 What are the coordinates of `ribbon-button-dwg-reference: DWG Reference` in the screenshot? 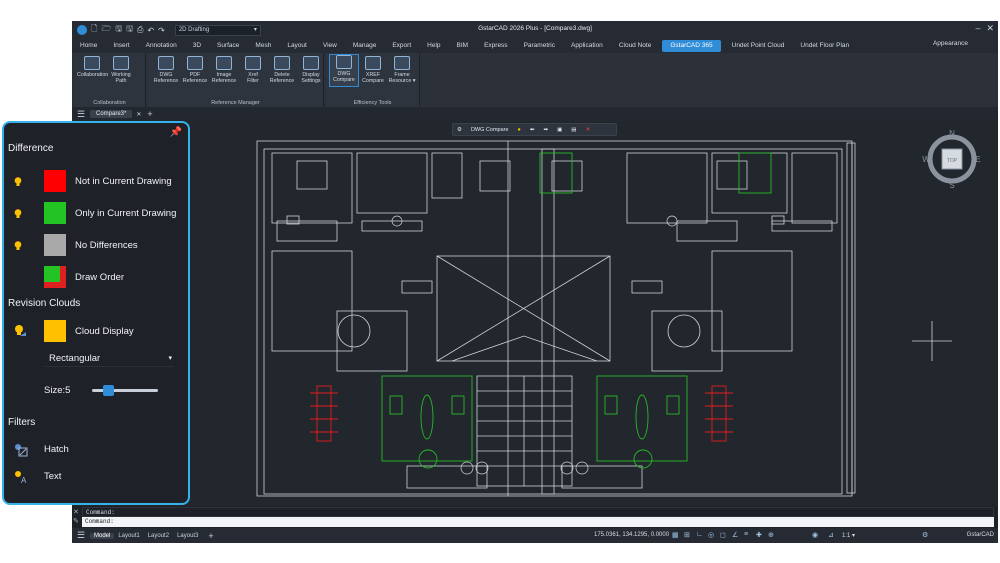 It's located at (166, 70).